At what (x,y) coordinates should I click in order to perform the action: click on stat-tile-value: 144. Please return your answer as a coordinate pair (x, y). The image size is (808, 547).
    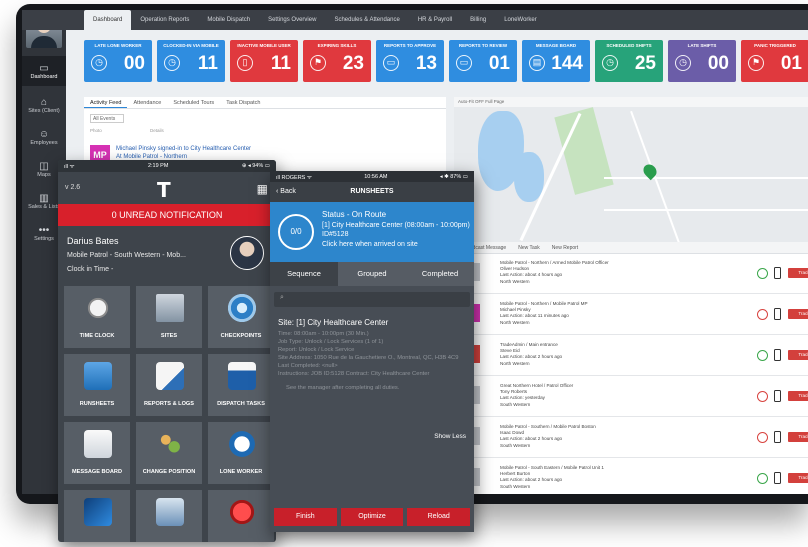
    Looking at the image, I should click on (567, 63).